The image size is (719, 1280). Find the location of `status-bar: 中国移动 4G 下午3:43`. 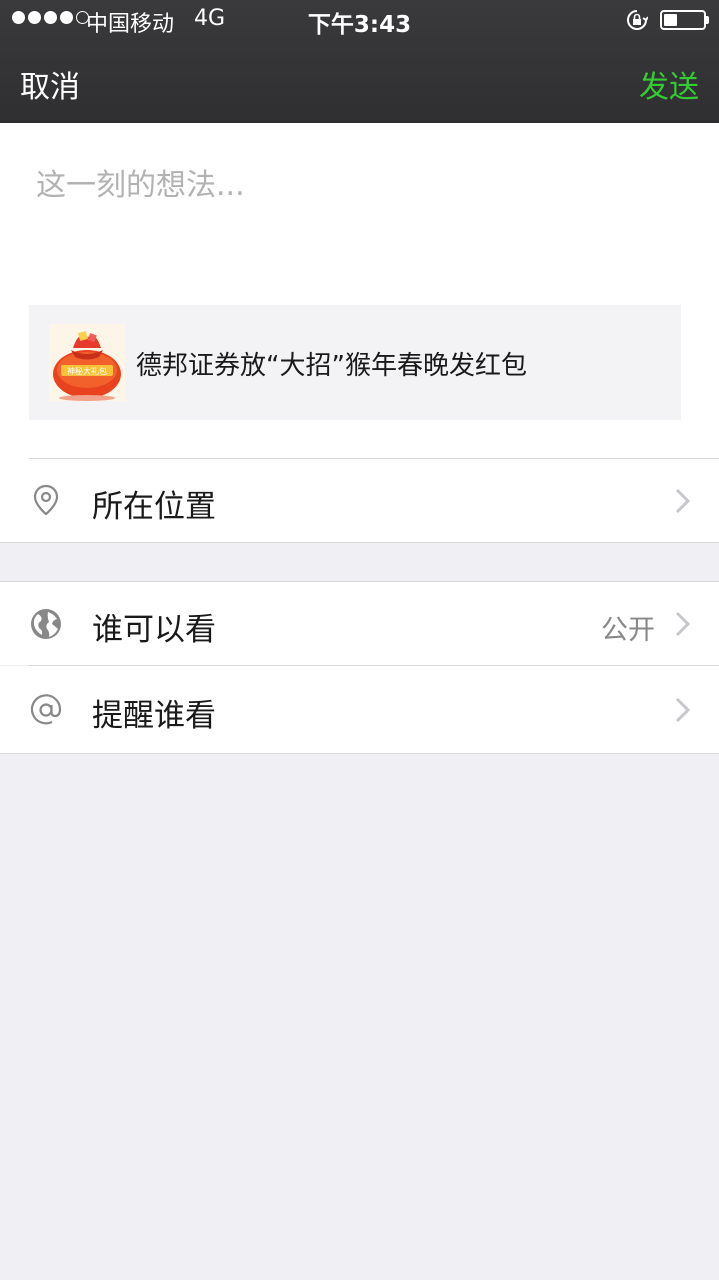

status-bar: 中国移动 4G 下午3:43 is located at coordinates (359, 20).